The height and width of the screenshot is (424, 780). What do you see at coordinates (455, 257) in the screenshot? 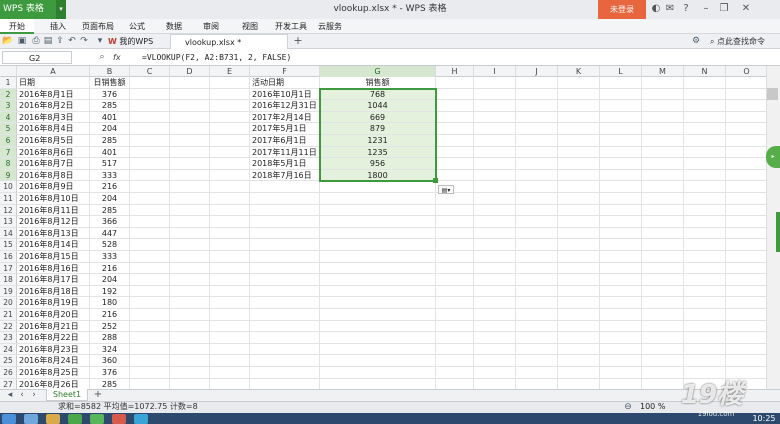
I see `cell-h16` at bounding box center [455, 257].